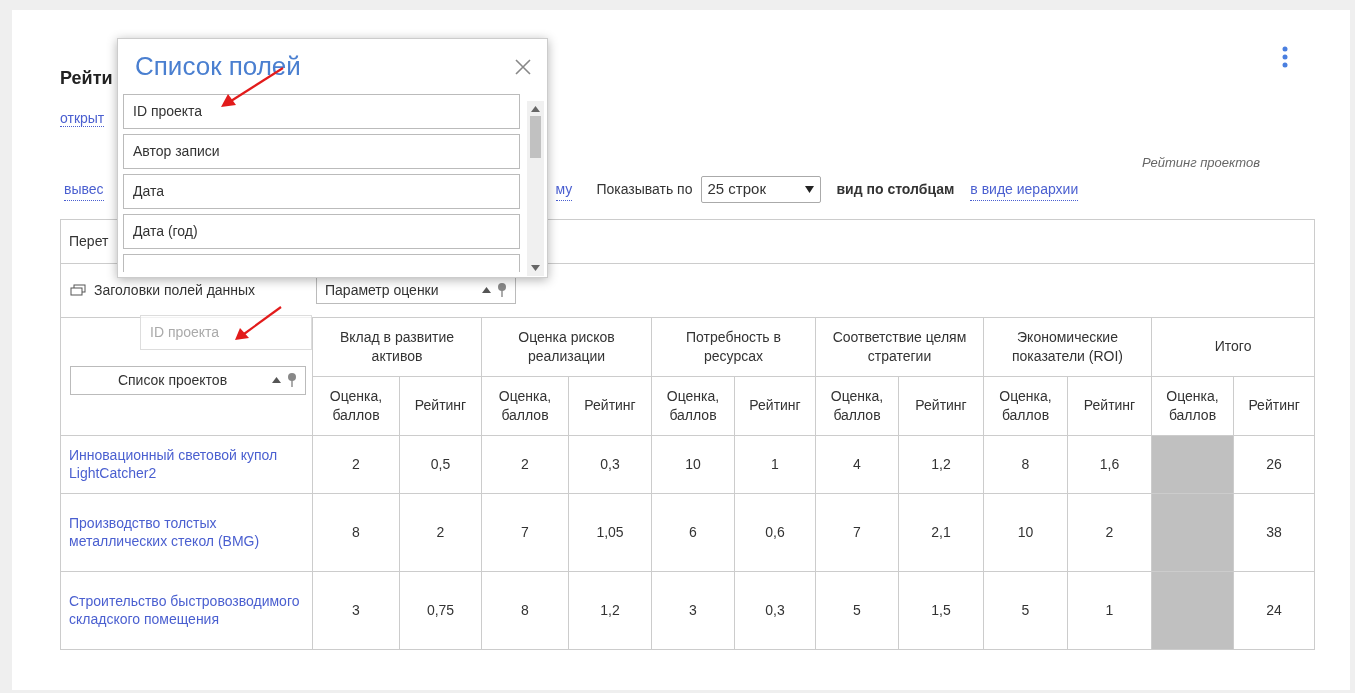  I want to click on page-title: Рейти, so click(86, 78).